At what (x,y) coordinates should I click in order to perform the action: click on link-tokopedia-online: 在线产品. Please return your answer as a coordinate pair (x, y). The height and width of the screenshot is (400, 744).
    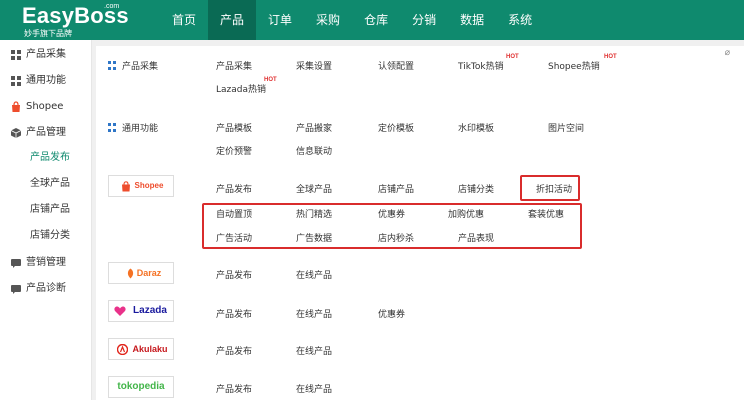
    Looking at the image, I should click on (314, 388).